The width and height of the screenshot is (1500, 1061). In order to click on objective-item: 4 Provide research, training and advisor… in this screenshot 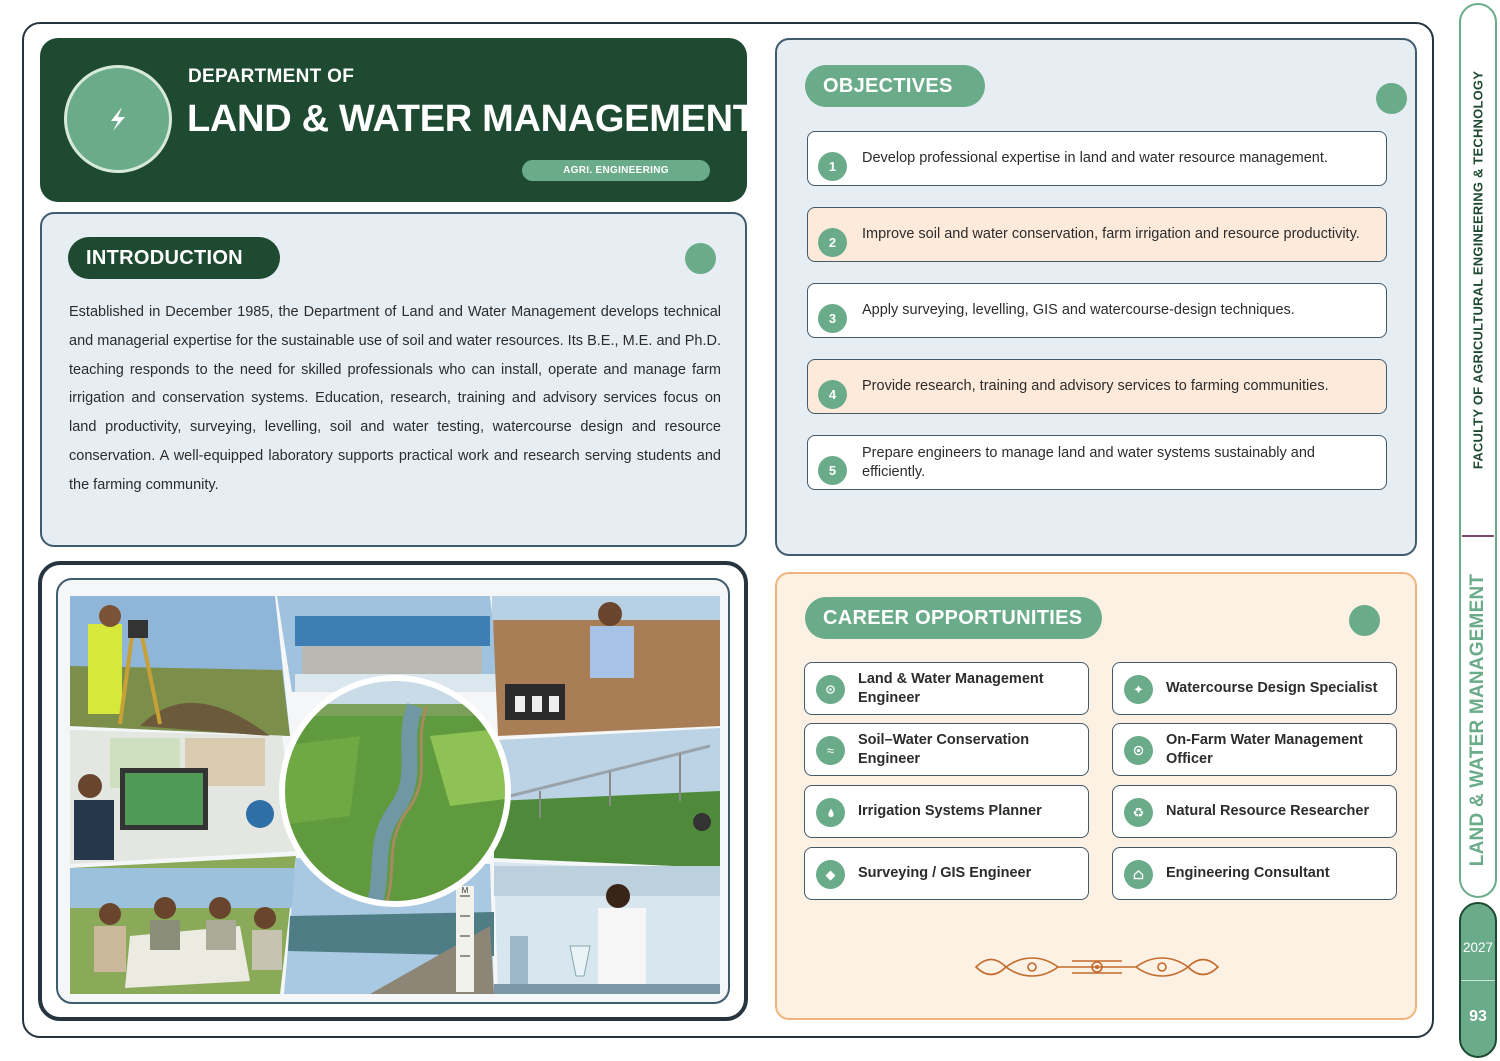, I will do `click(1097, 386)`.